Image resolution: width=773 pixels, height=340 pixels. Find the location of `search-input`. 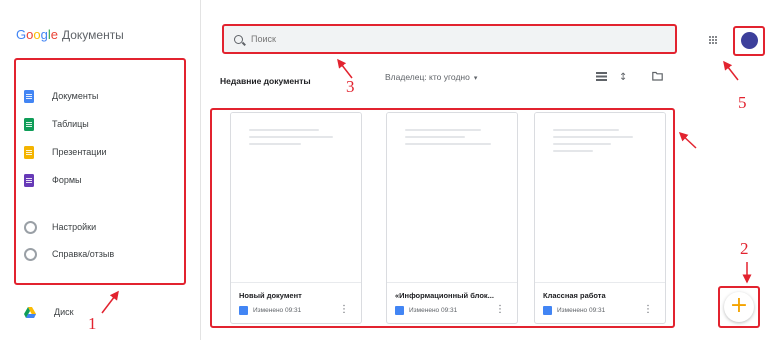

search-input is located at coordinates (441, 39).